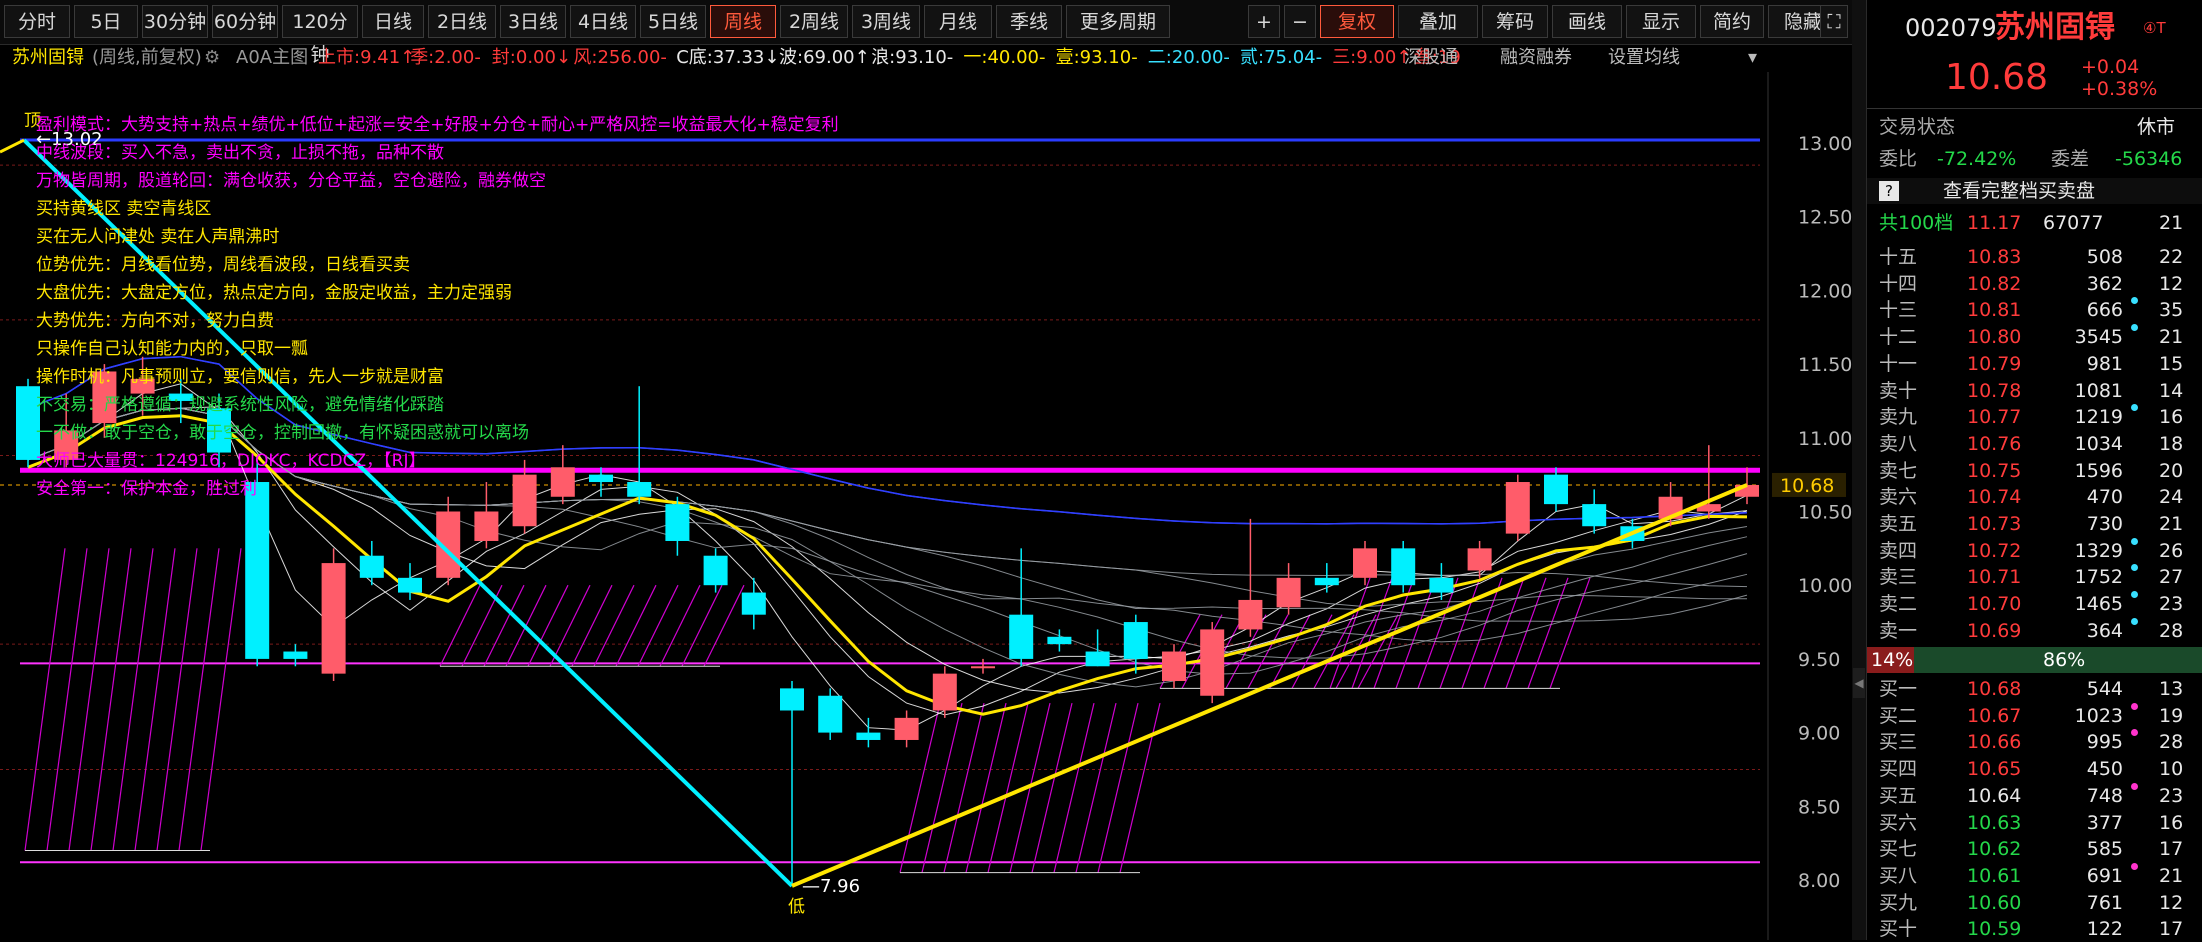 The width and height of the screenshot is (2202, 942). What do you see at coordinates (1859, 683) in the screenshot?
I see `collapse-arrow-icon: ◀` at bounding box center [1859, 683].